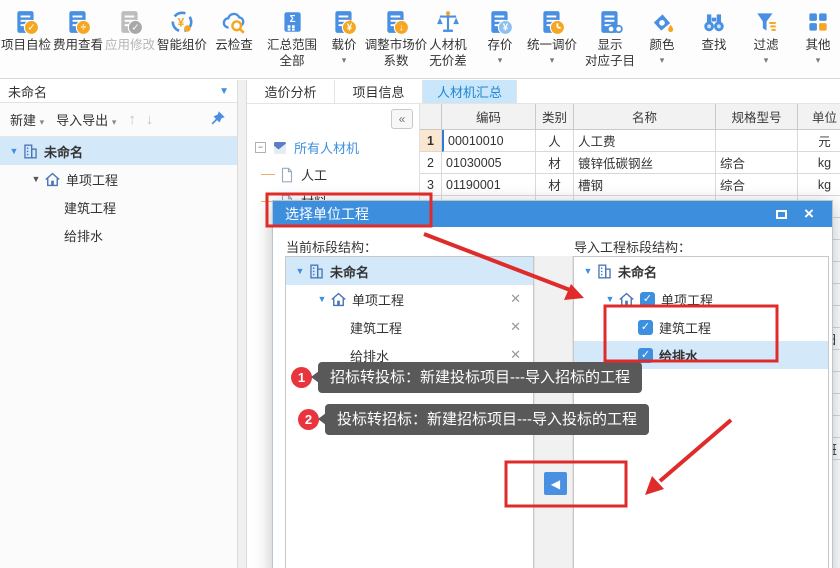  Describe the element at coordinates (431, 141) in the screenshot. I see `table-cell: 1` at that location.